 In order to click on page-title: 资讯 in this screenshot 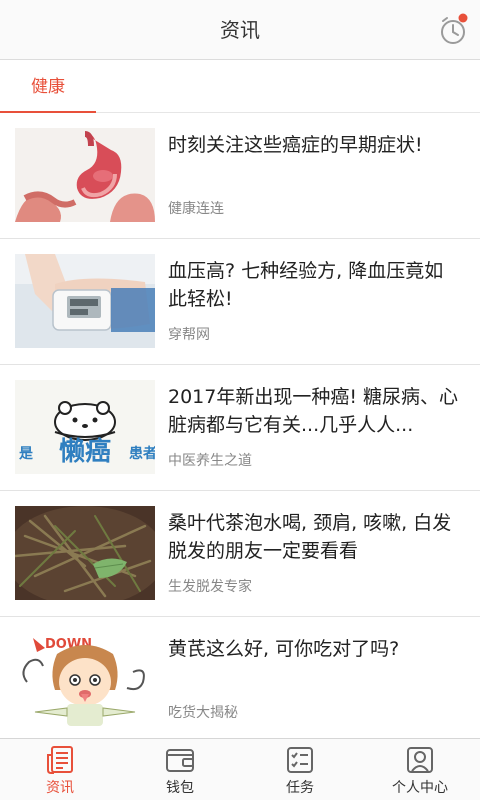, I will do `click(240, 30)`.